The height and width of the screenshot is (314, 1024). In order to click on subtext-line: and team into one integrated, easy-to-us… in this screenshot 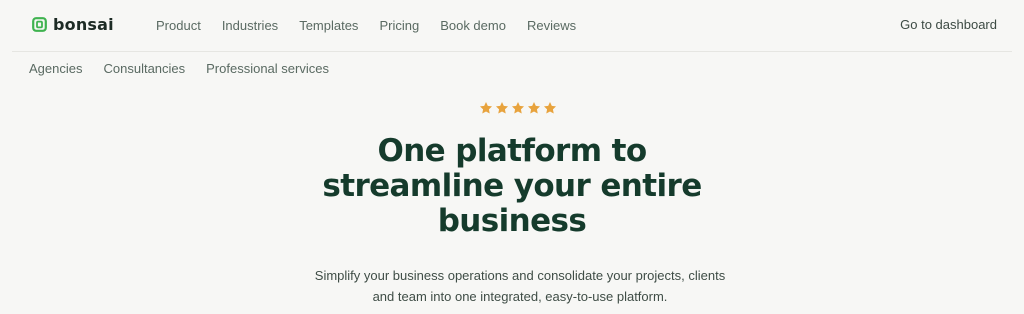, I will do `click(520, 296)`.